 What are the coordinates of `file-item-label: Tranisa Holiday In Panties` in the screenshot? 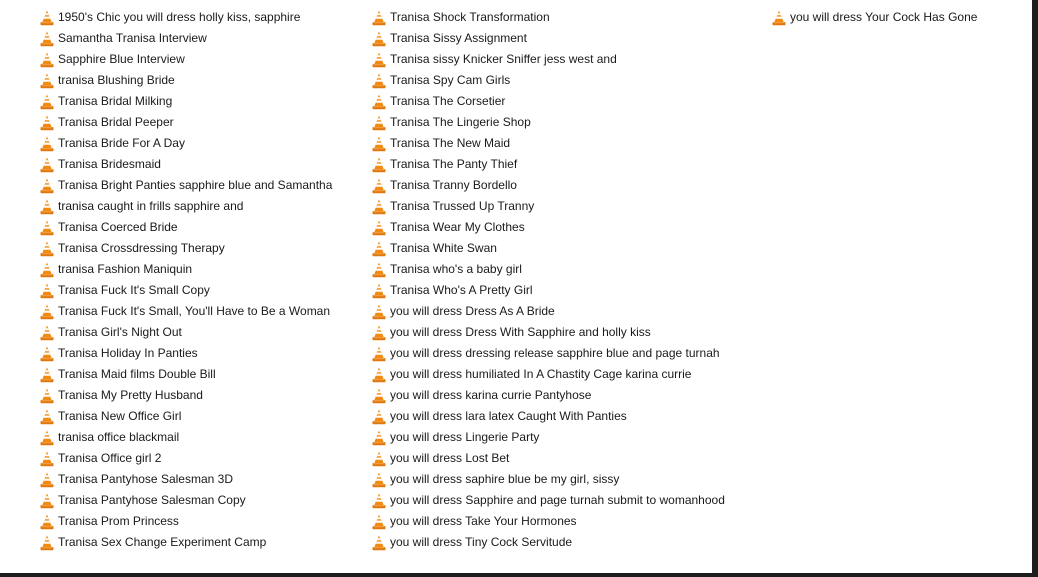 It's located at (128, 353).